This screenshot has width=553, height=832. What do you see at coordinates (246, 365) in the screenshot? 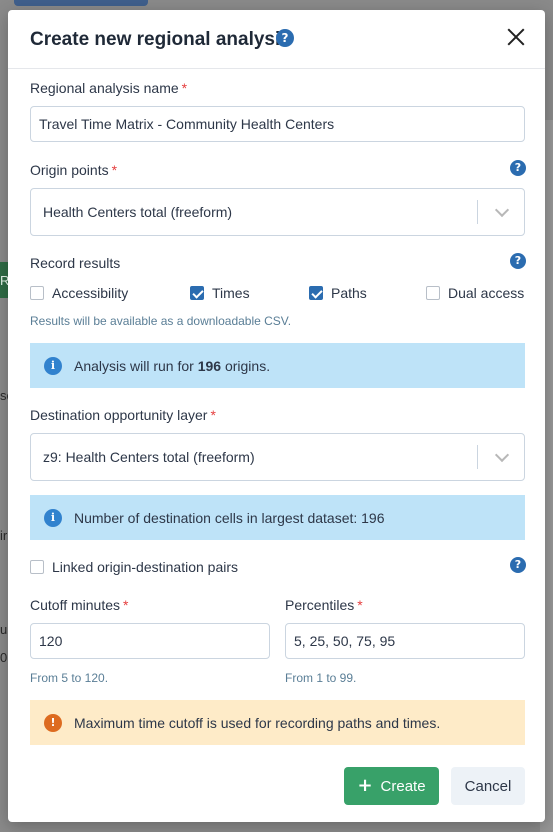
I see `origins-info-suffix: origins.` at bounding box center [246, 365].